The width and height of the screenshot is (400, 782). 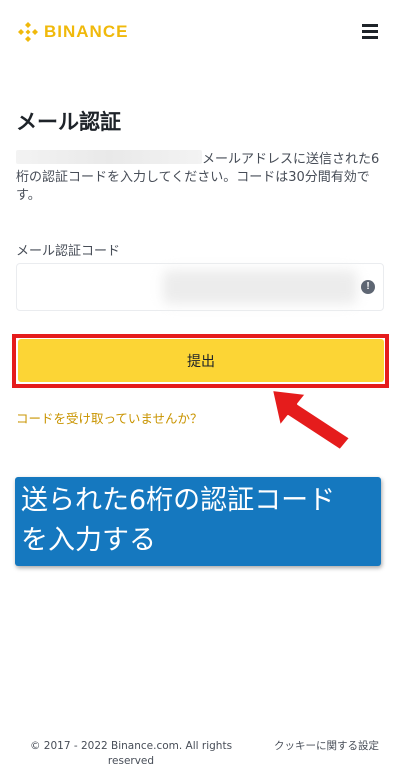 What do you see at coordinates (201, 360) in the screenshot?
I see `submit-button: 提出` at bounding box center [201, 360].